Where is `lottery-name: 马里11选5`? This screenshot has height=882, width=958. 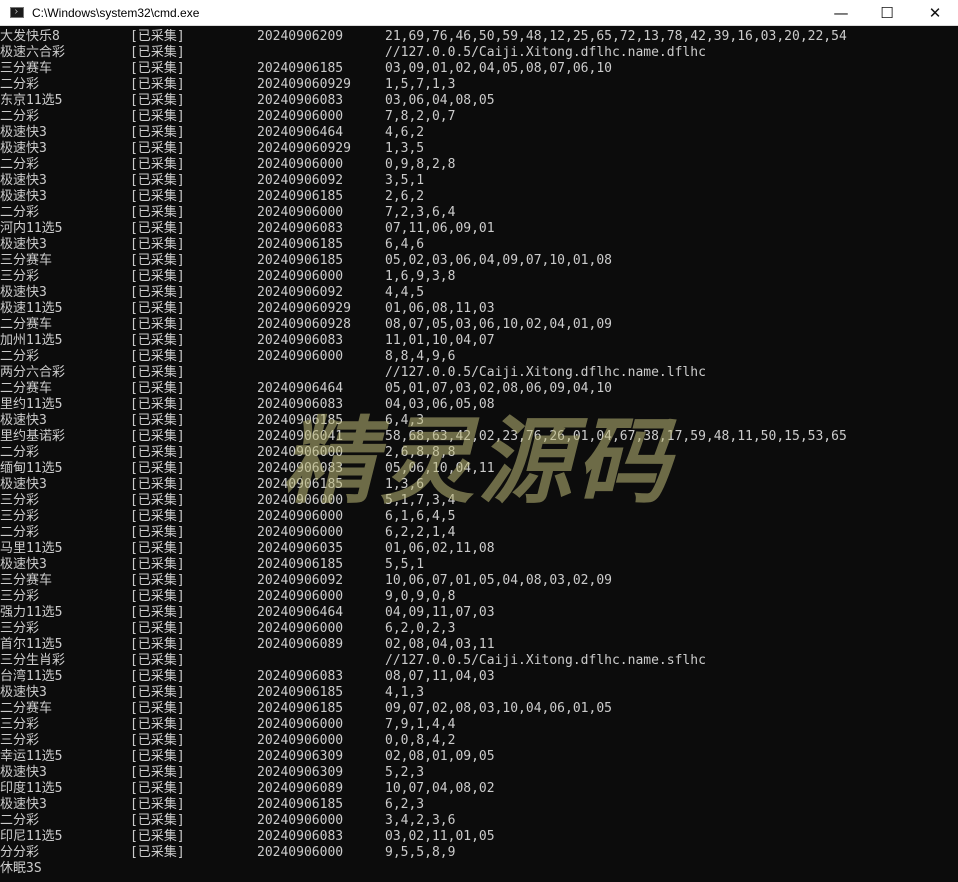 lottery-name: 马里11选5 is located at coordinates (31, 548).